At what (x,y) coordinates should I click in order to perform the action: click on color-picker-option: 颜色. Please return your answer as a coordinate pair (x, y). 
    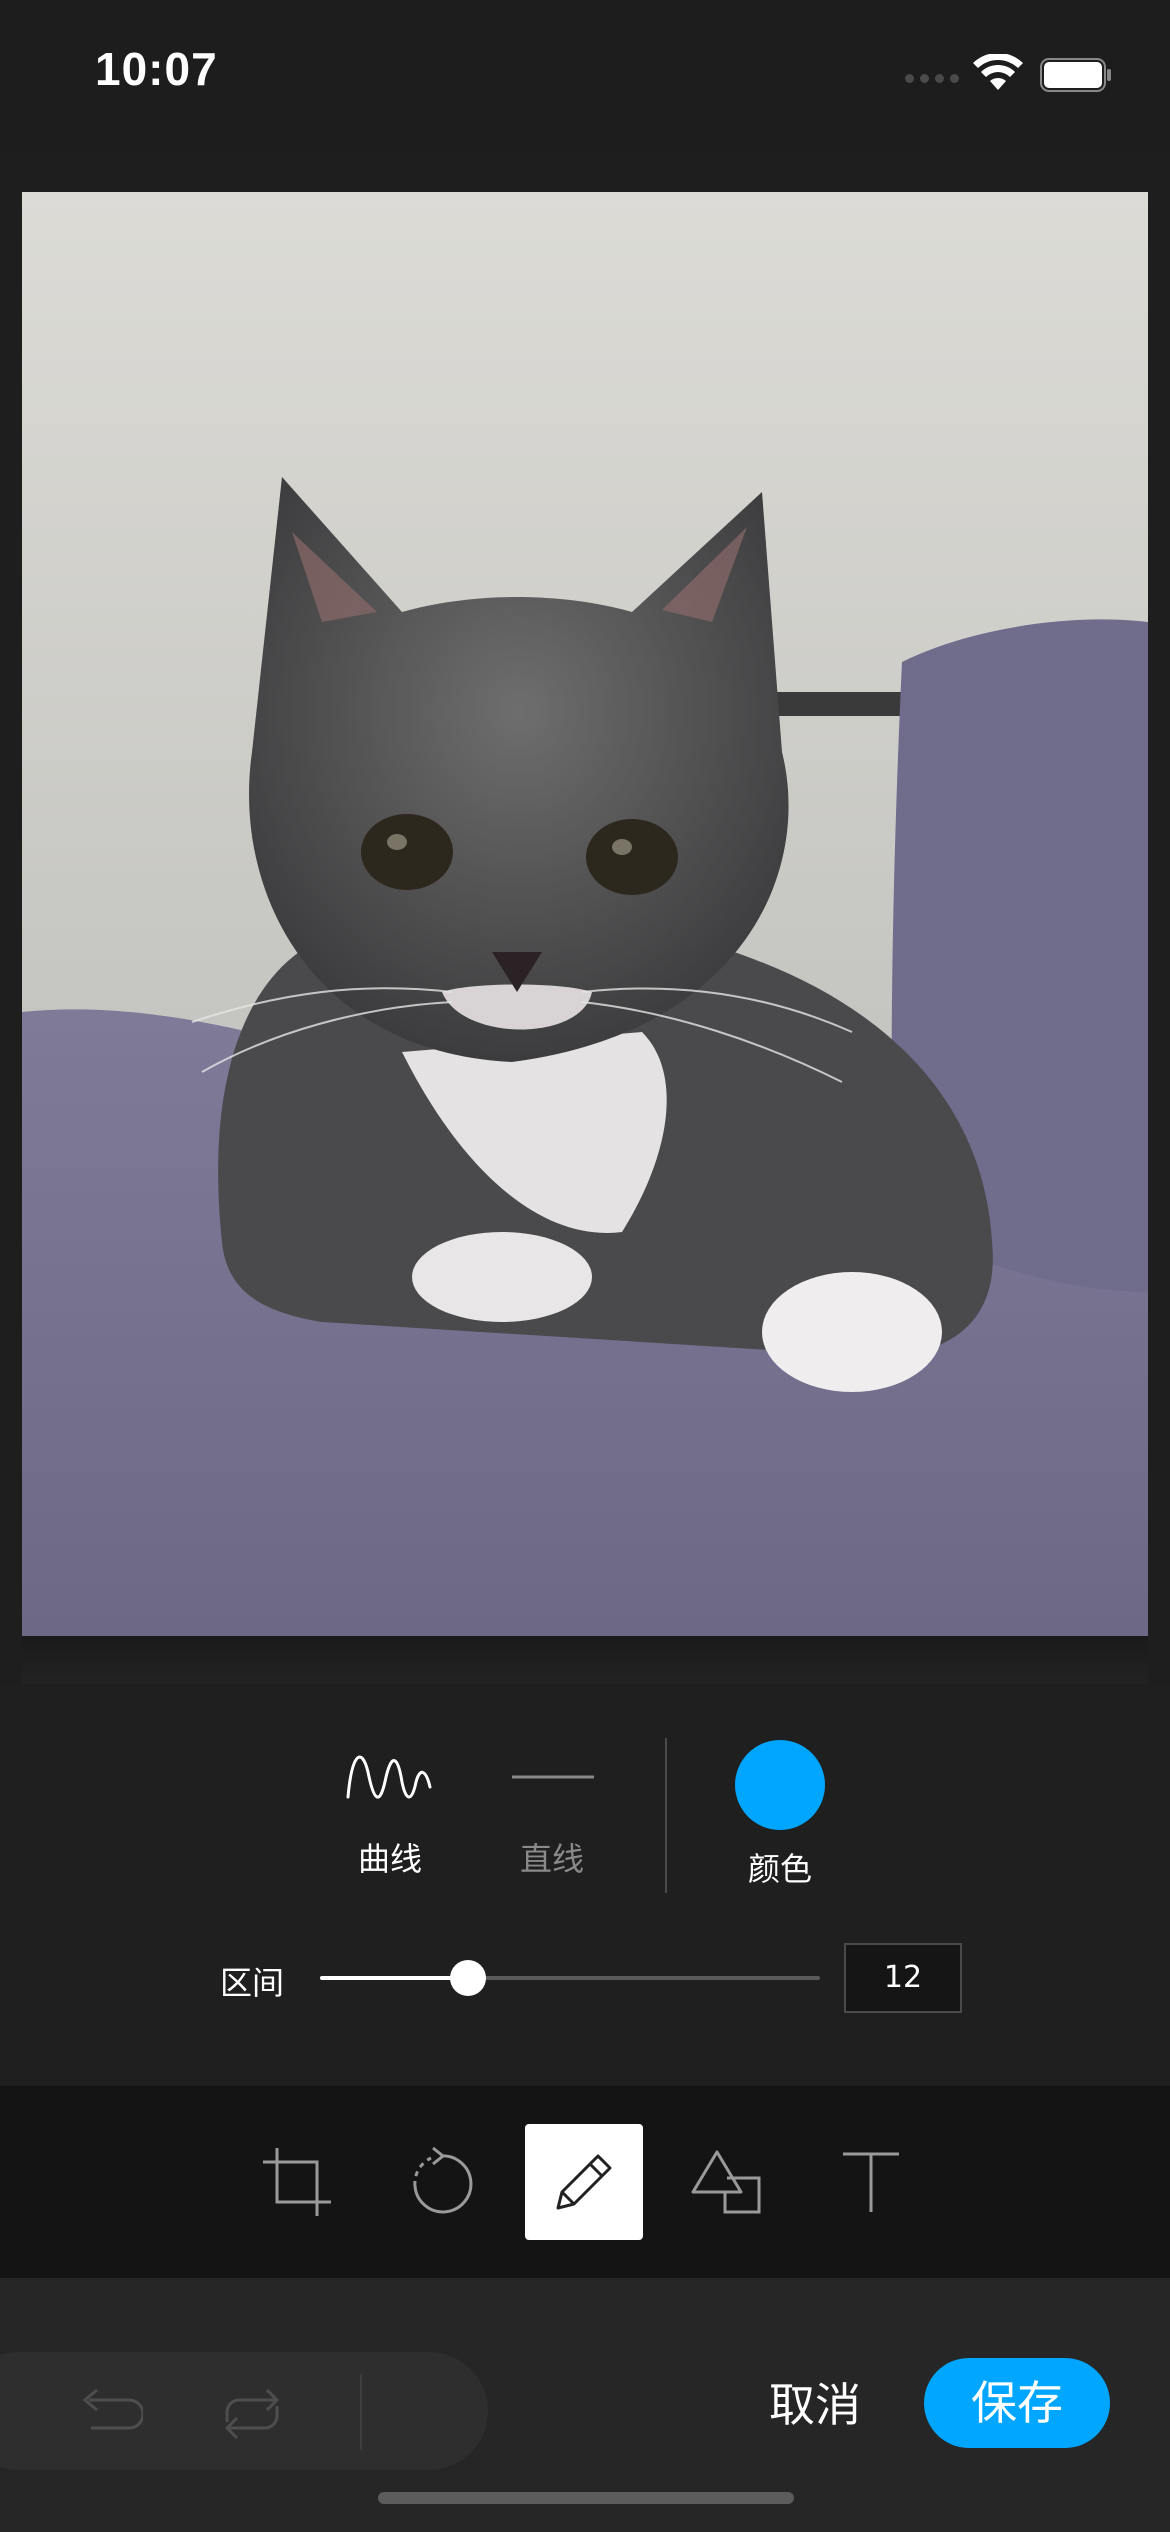
    Looking at the image, I should click on (780, 1815).